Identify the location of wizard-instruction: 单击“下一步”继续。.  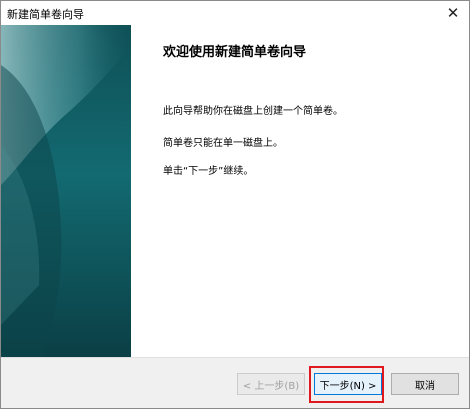
(208, 171).